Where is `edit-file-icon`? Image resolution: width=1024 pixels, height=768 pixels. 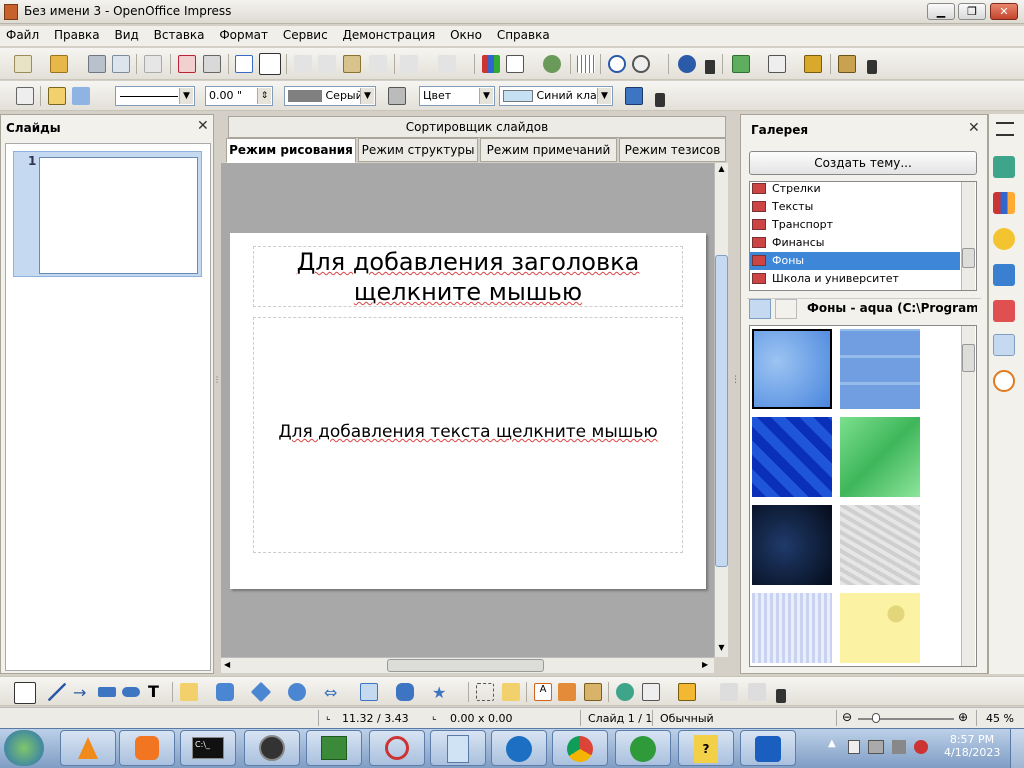
edit-file-icon is located at coordinates (153, 64).